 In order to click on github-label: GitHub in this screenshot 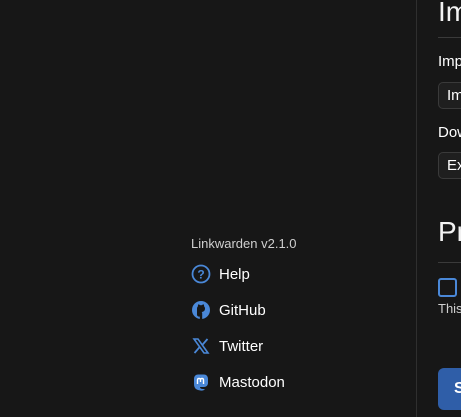, I will do `click(242, 310)`.